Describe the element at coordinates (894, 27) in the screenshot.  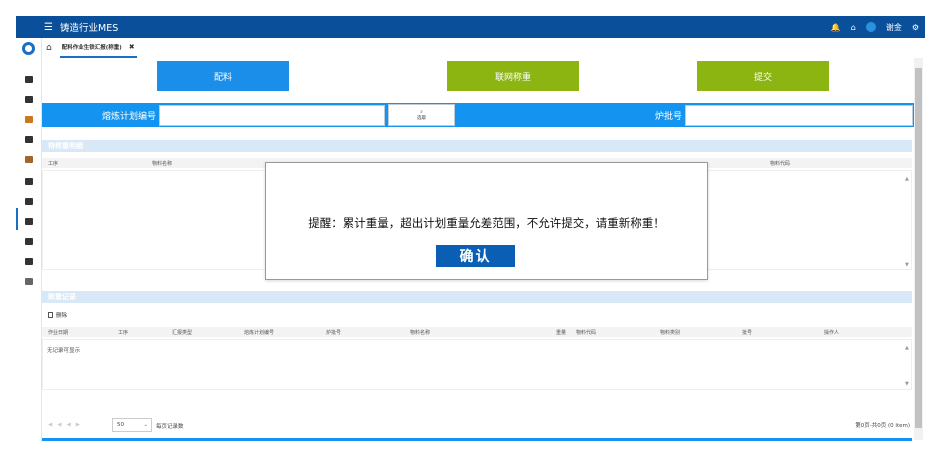
I see `user-name: 谢金` at that location.